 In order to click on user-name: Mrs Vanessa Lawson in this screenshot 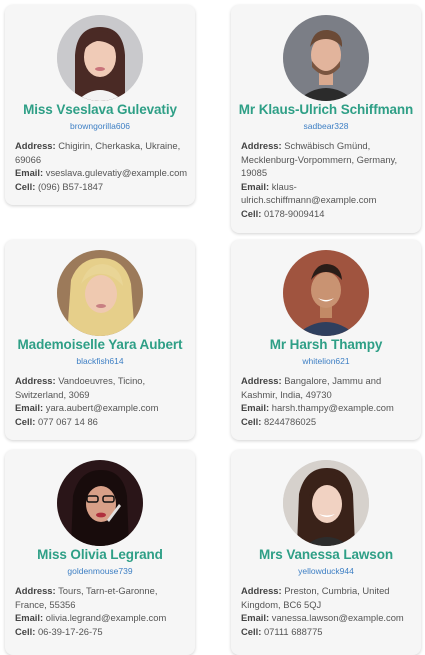, I will do `click(325, 554)`.